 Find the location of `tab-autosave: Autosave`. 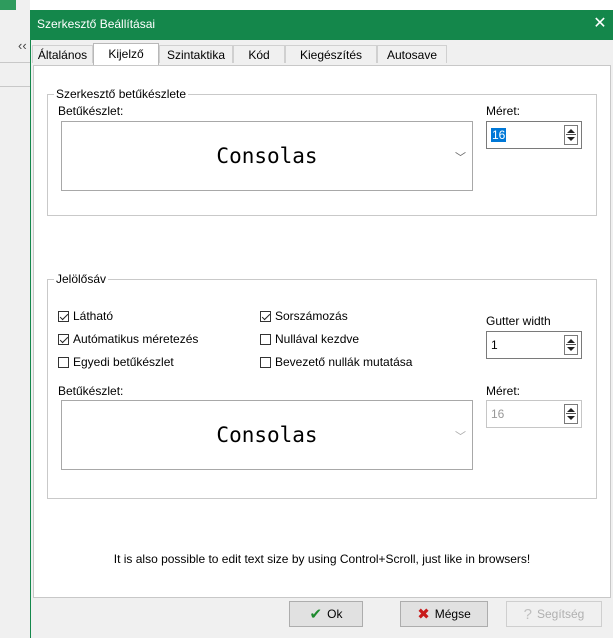

tab-autosave: Autosave is located at coordinates (412, 54).